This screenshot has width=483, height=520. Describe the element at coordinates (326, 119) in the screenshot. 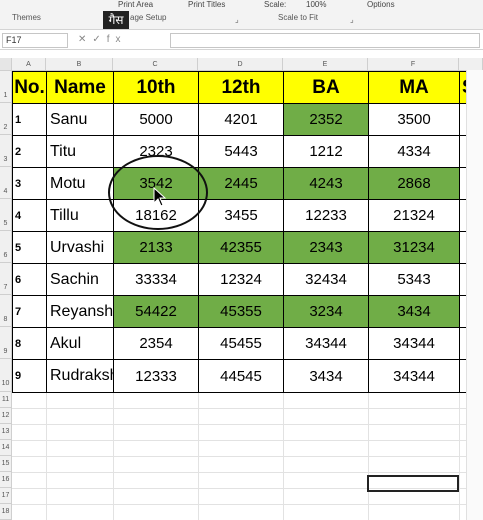

I see `cell-ba: 2352` at that location.